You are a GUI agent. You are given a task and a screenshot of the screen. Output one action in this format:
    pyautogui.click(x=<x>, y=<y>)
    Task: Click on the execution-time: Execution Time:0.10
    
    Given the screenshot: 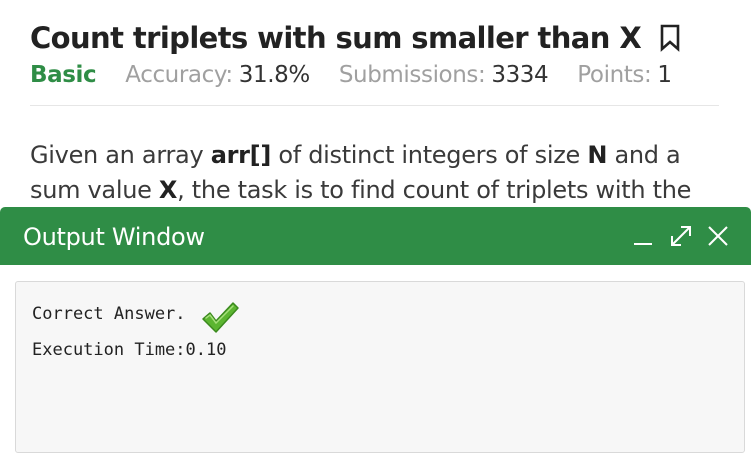 What is the action you would take?
    pyautogui.click(x=129, y=350)
    